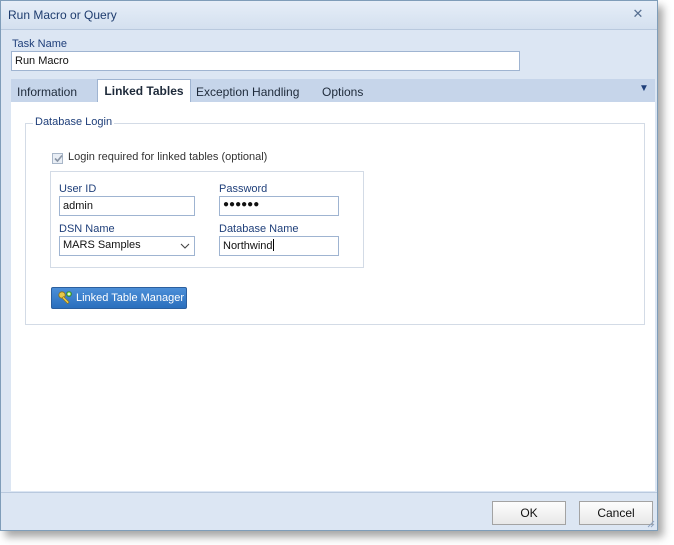 The width and height of the screenshot is (674, 545). I want to click on ok-button: OK, so click(529, 513).